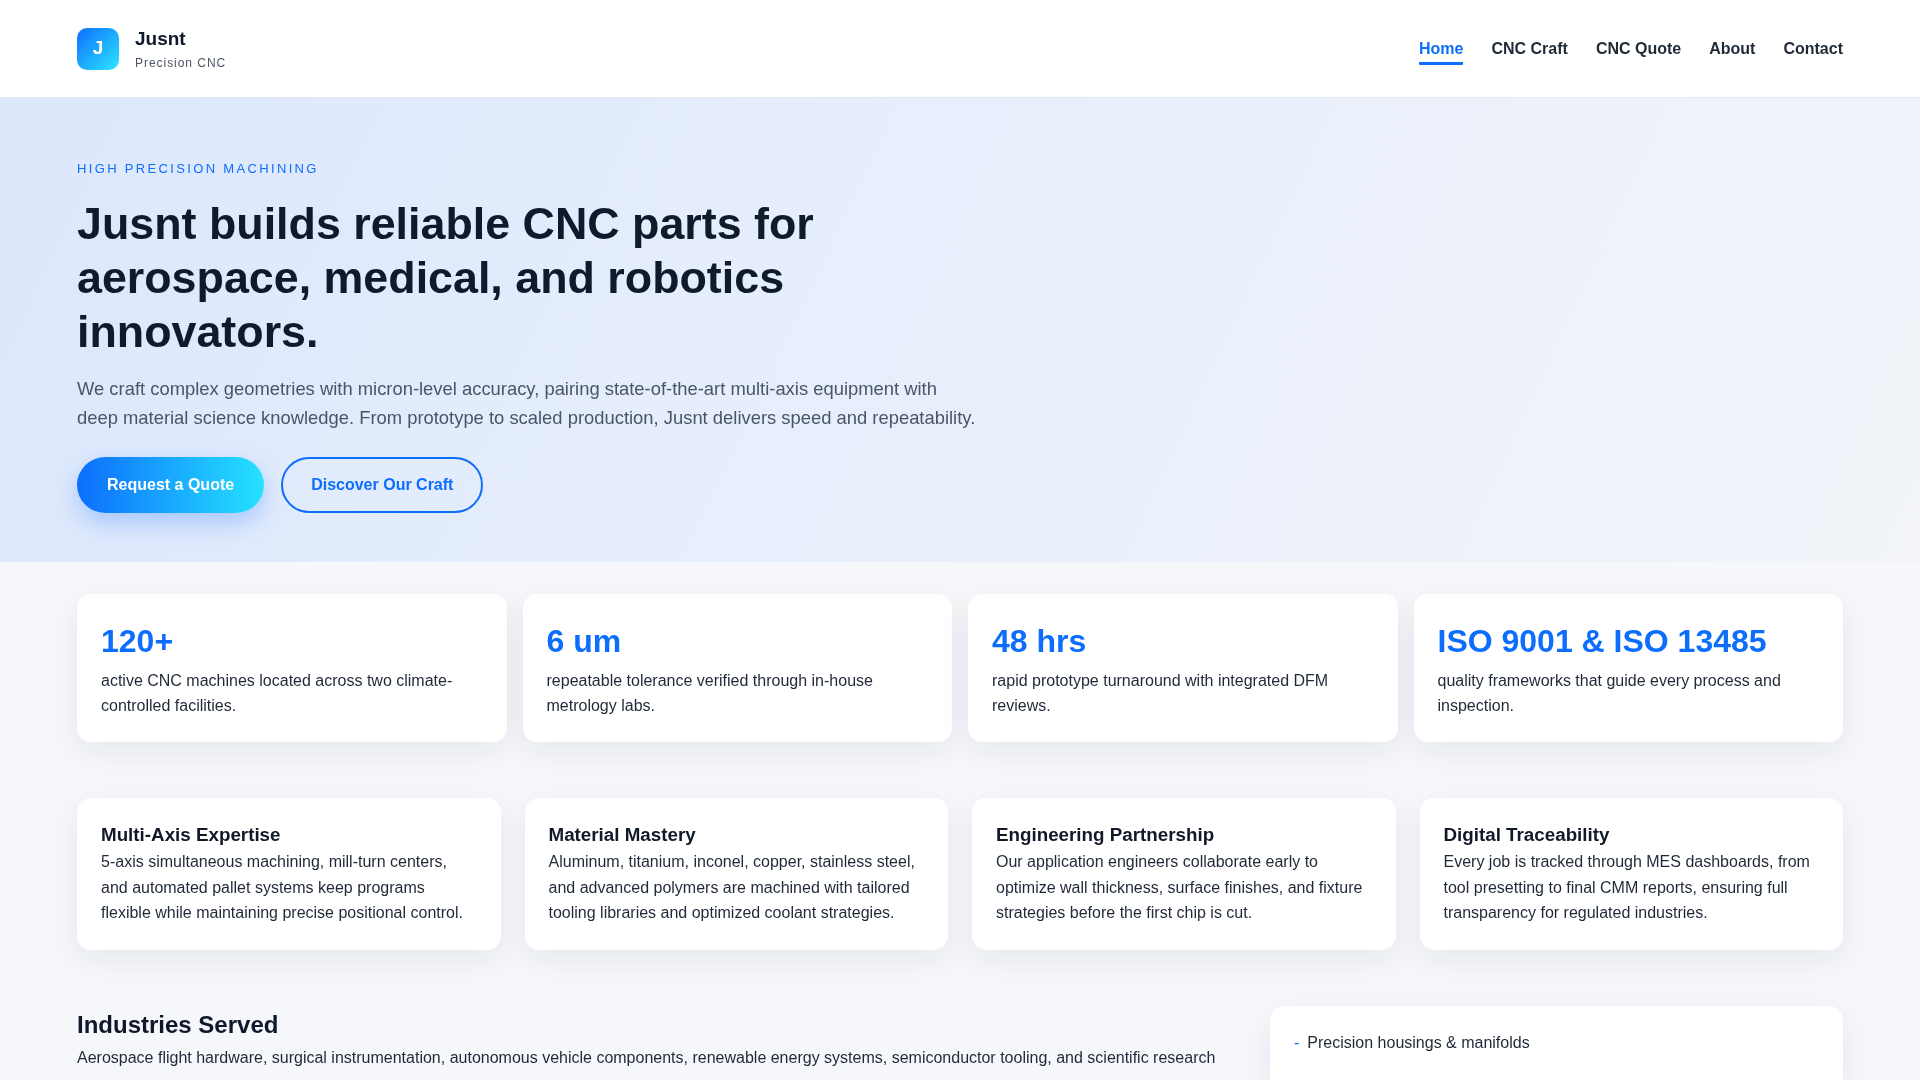 This screenshot has width=1920, height=1080. I want to click on feature-description: Aluminum, titanium, inconel, copper, stainless steel, and advanced polymers are machined with tailored tooling libraries and optimized coolant strategies., so click(732, 888).